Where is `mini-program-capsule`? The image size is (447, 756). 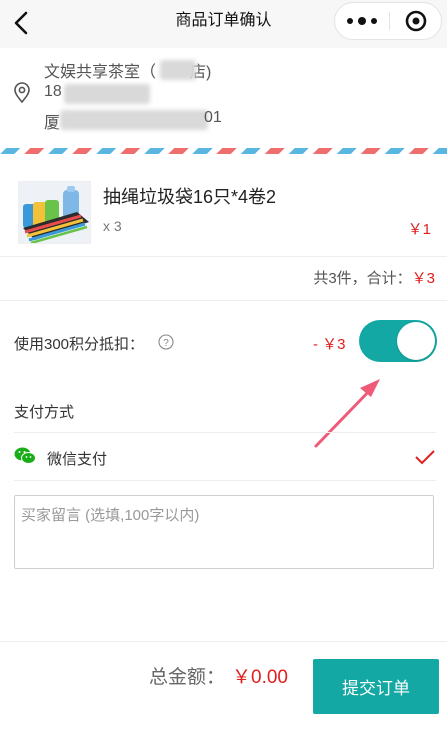
mini-program-capsule is located at coordinates (388, 21).